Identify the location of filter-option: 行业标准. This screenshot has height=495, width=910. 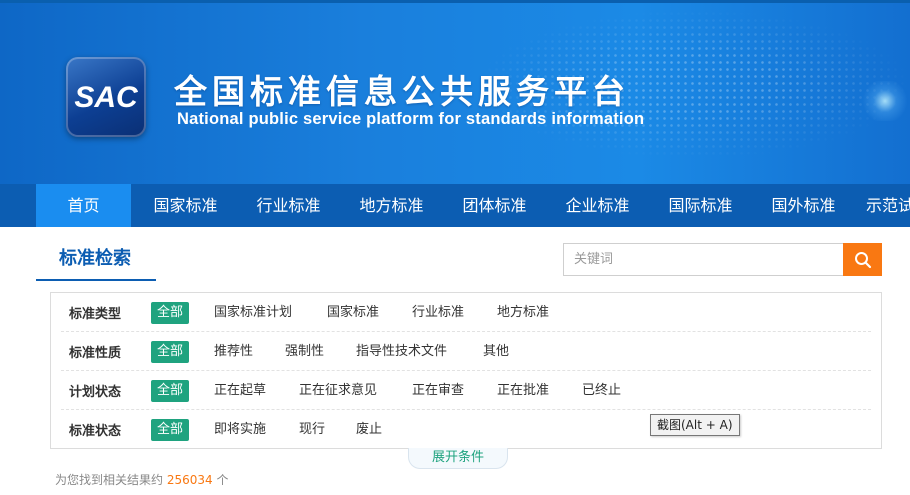
(438, 313).